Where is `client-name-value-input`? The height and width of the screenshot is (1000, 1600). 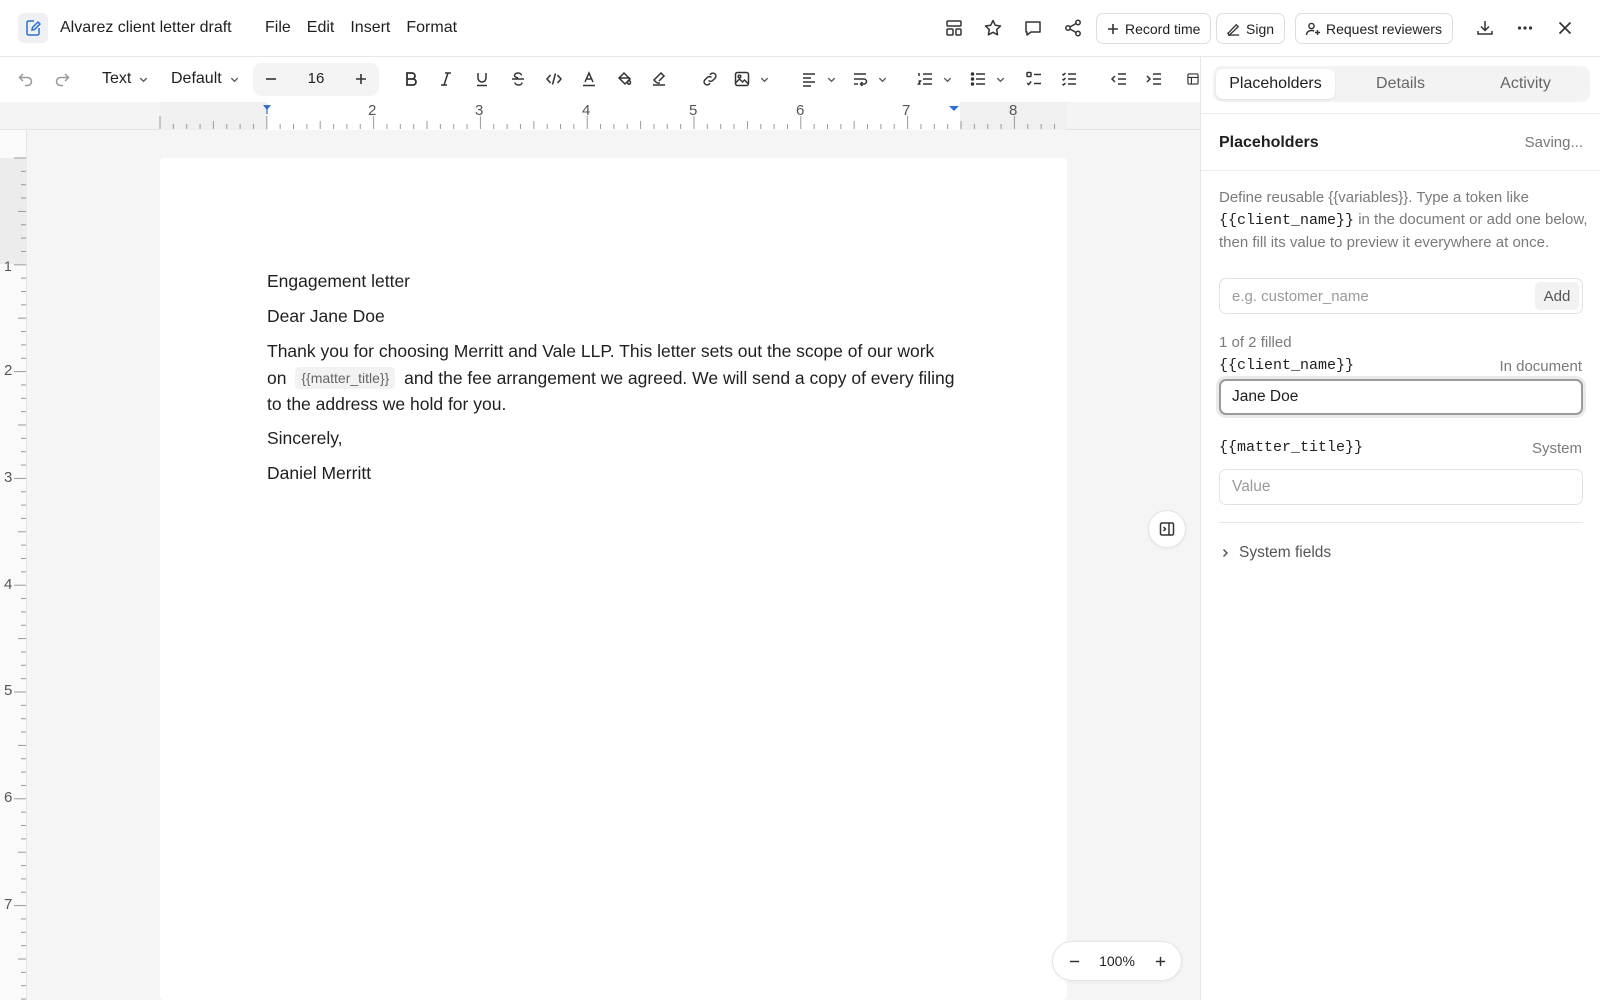
client-name-value-input is located at coordinates (1401, 397).